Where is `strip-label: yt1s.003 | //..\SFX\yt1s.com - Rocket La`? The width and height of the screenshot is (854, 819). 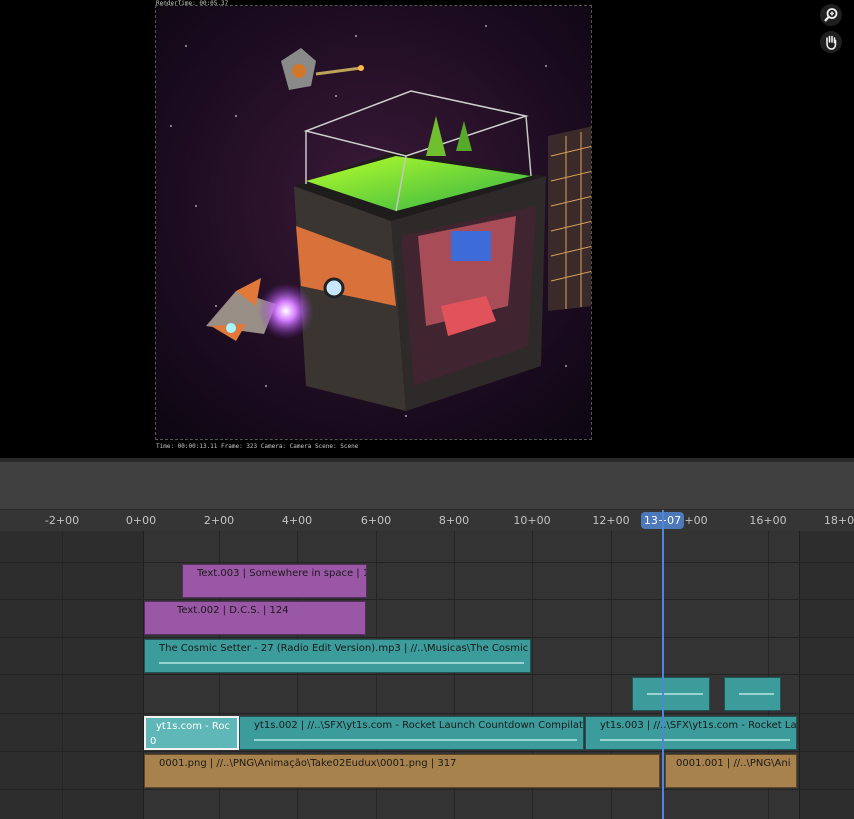
strip-label: yt1s.003 | //..\SFX\yt1s.com - Rocket La is located at coordinates (698, 725).